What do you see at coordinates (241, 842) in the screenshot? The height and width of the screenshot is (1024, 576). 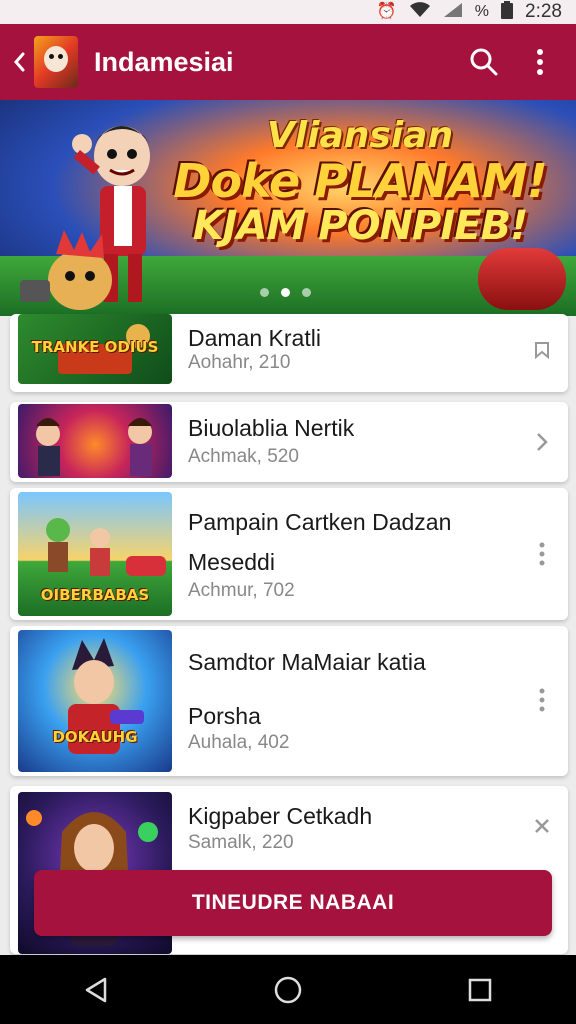 I see `game-subtitle: Samalk, 220` at bounding box center [241, 842].